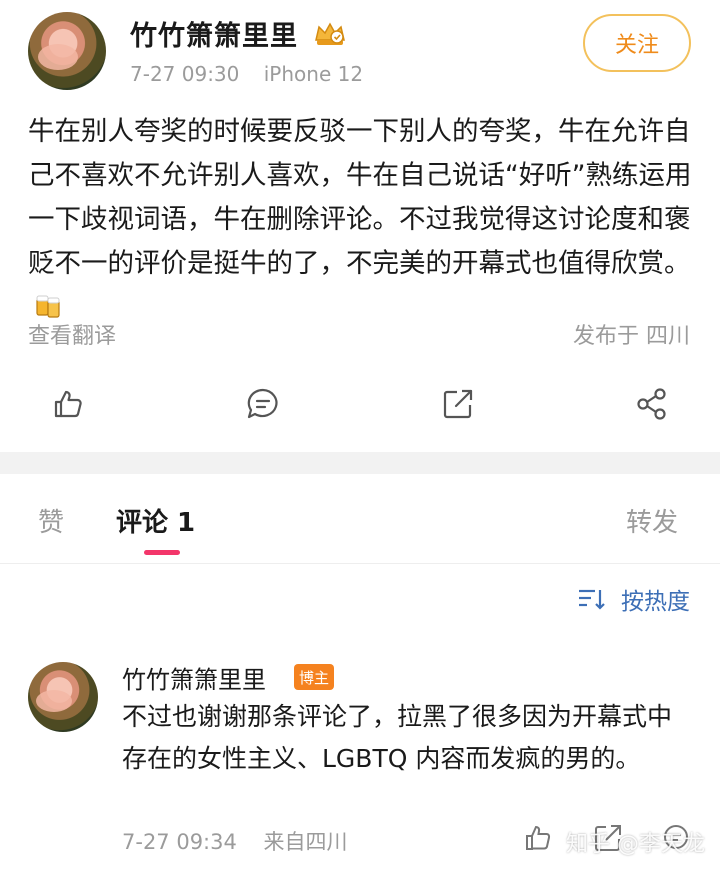 The width and height of the screenshot is (720, 878). What do you see at coordinates (48, 306) in the screenshot?
I see `beer-emoji-icon` at bounding box center [48, 306].